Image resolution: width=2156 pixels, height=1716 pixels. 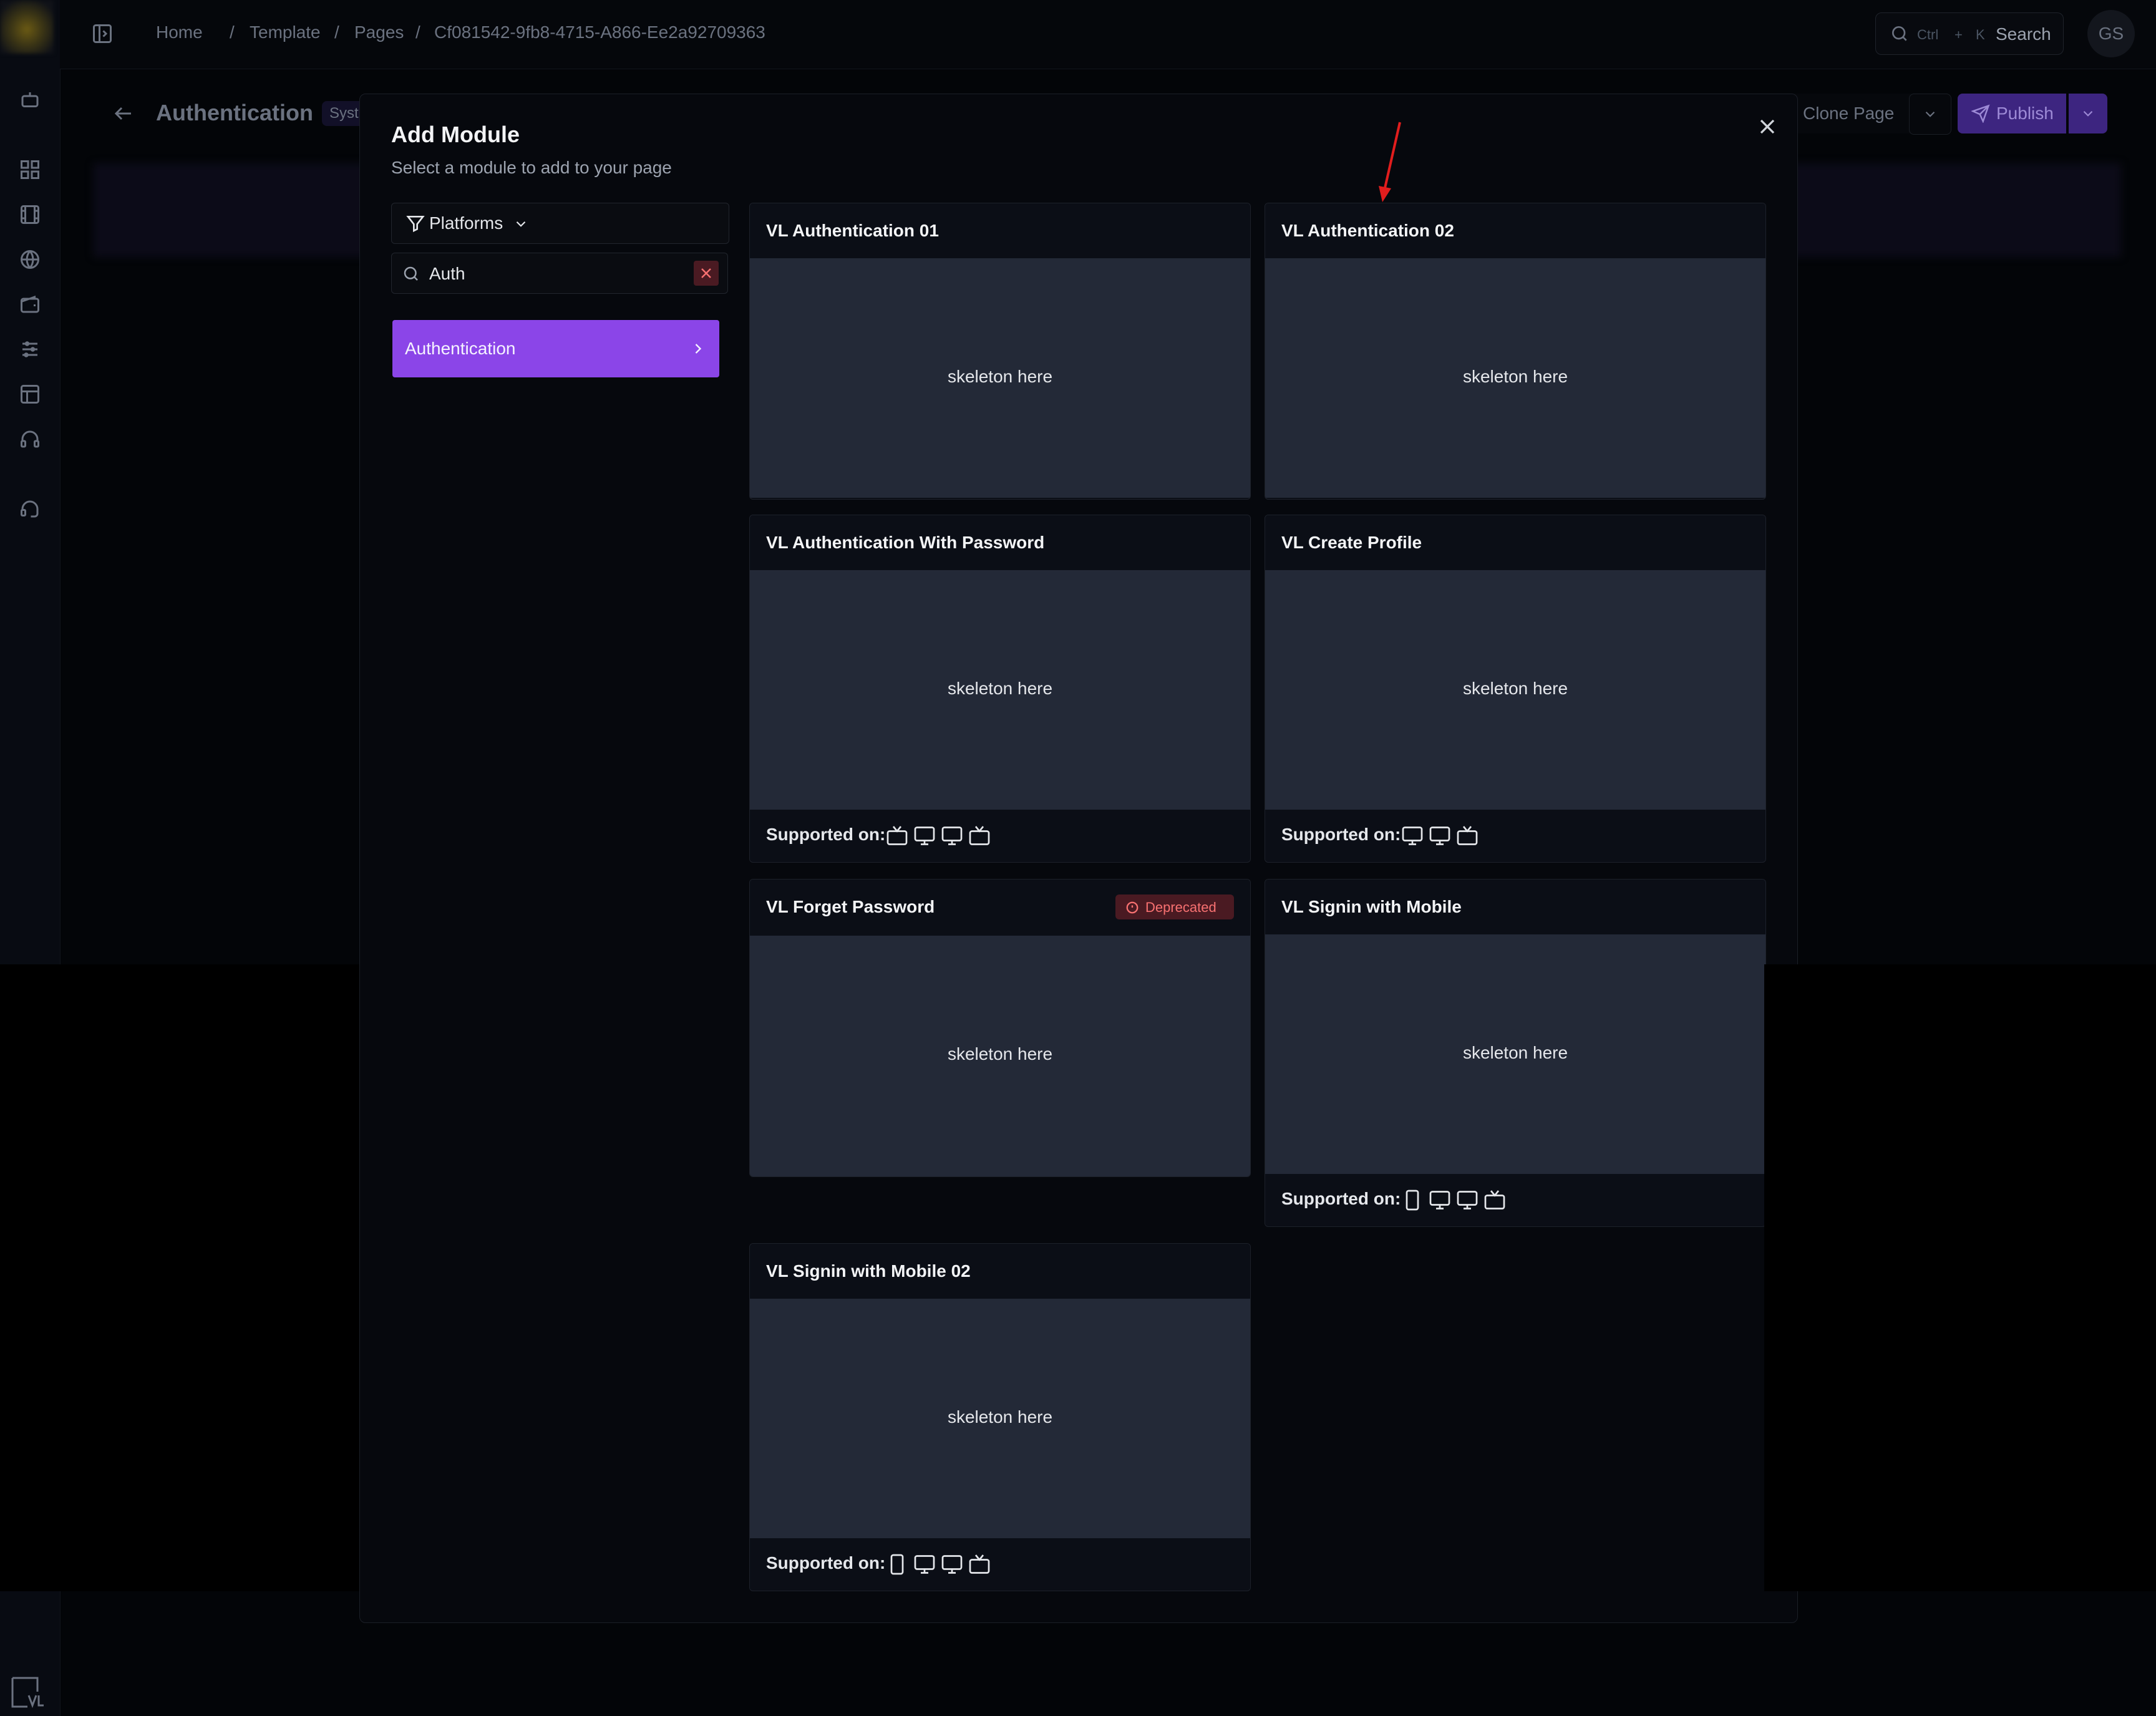 I want to click on clone-page-button: Clone Page, so click(x=1854, y=113).